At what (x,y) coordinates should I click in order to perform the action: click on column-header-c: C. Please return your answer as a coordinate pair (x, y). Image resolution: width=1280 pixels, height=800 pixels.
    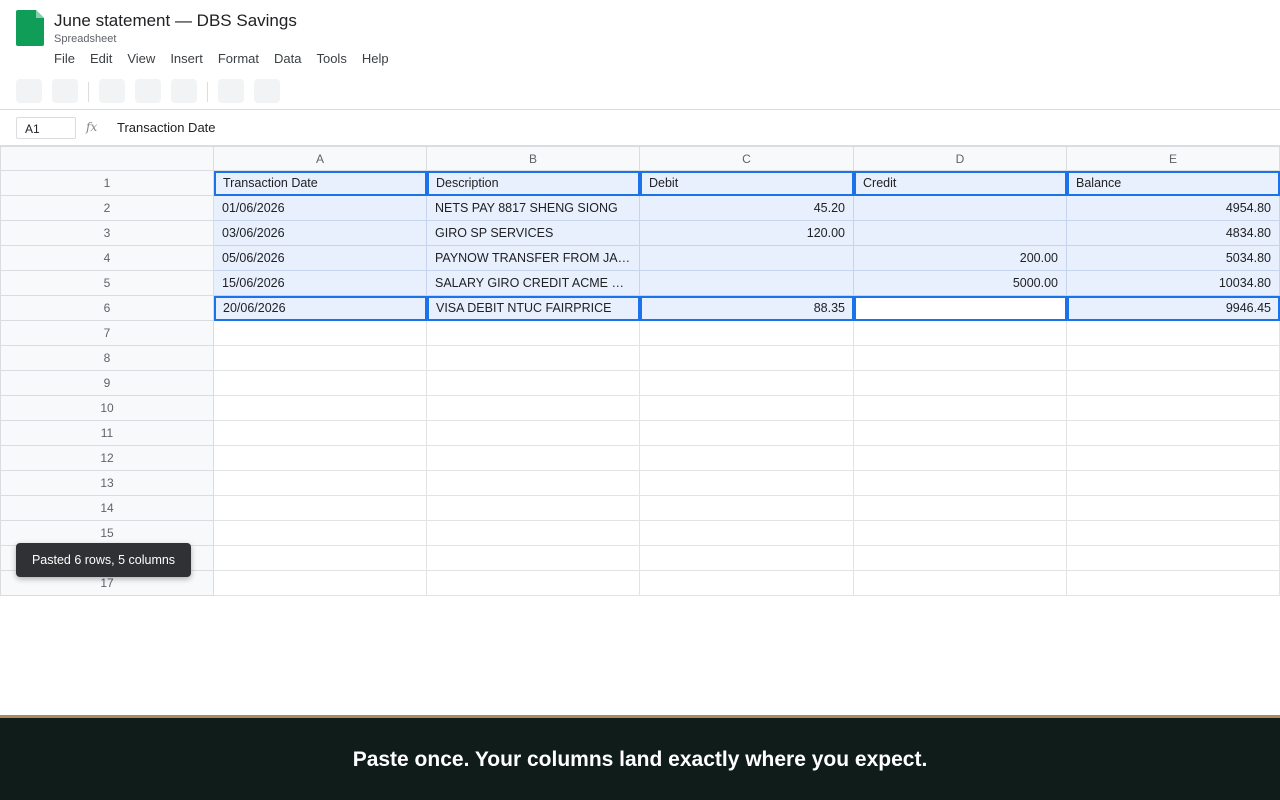
    Looking at the image, I should click on (747, 158).